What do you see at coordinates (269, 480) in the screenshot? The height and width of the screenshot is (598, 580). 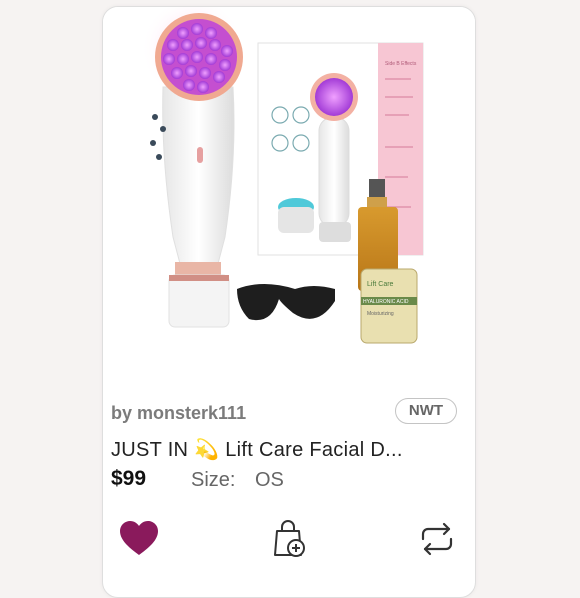 I see `size-value: OS` at bounding box center [269, 480].